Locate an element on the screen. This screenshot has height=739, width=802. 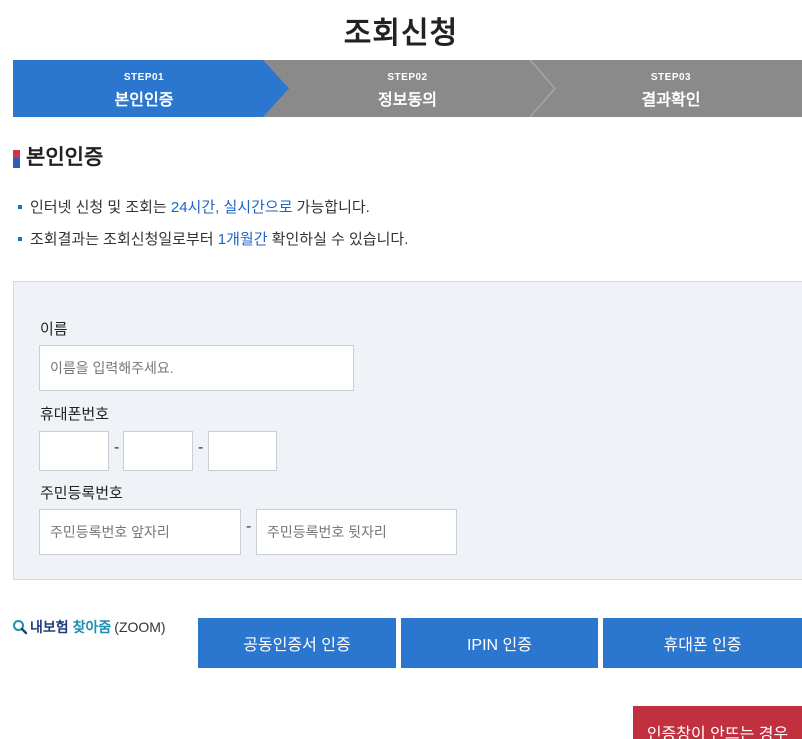
zoom-label-part3: (ZOOM) is located at coordinates (140, 627).